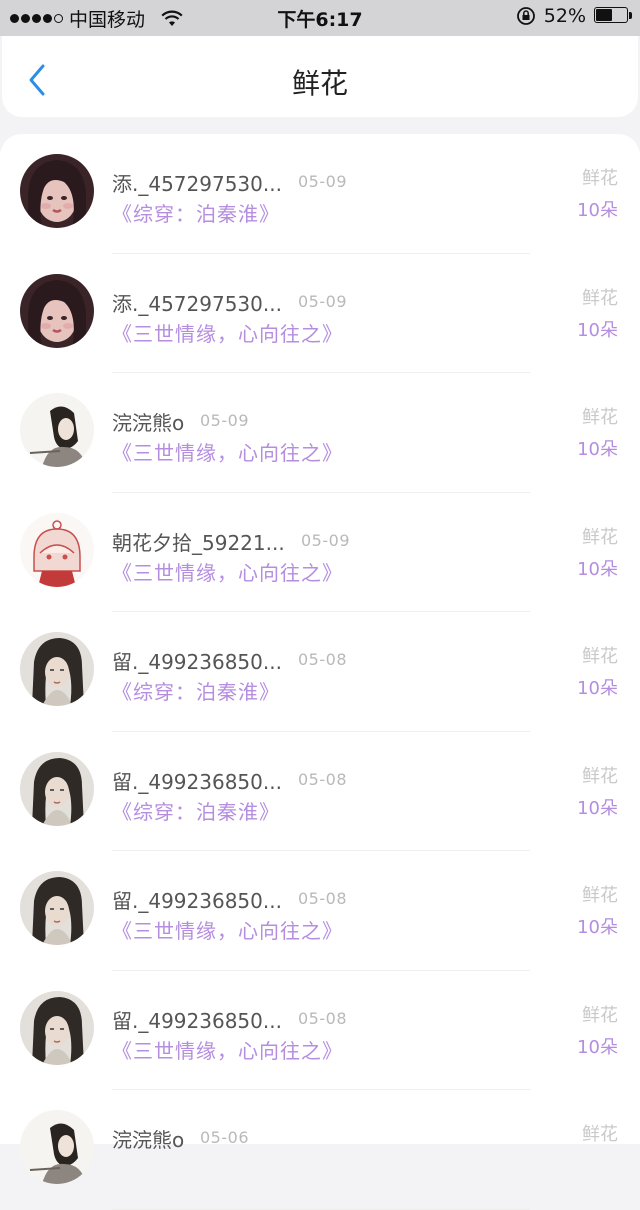 The width and height of the screenshot is (640, 1210). What do you see at coordinates (320, 552) in the screenshot?
I see `list-item: 朝花夕拾_59221... 05-09 《三世情缘，心向往之》 鲜花 10朵` at bounding box center [320, 552].